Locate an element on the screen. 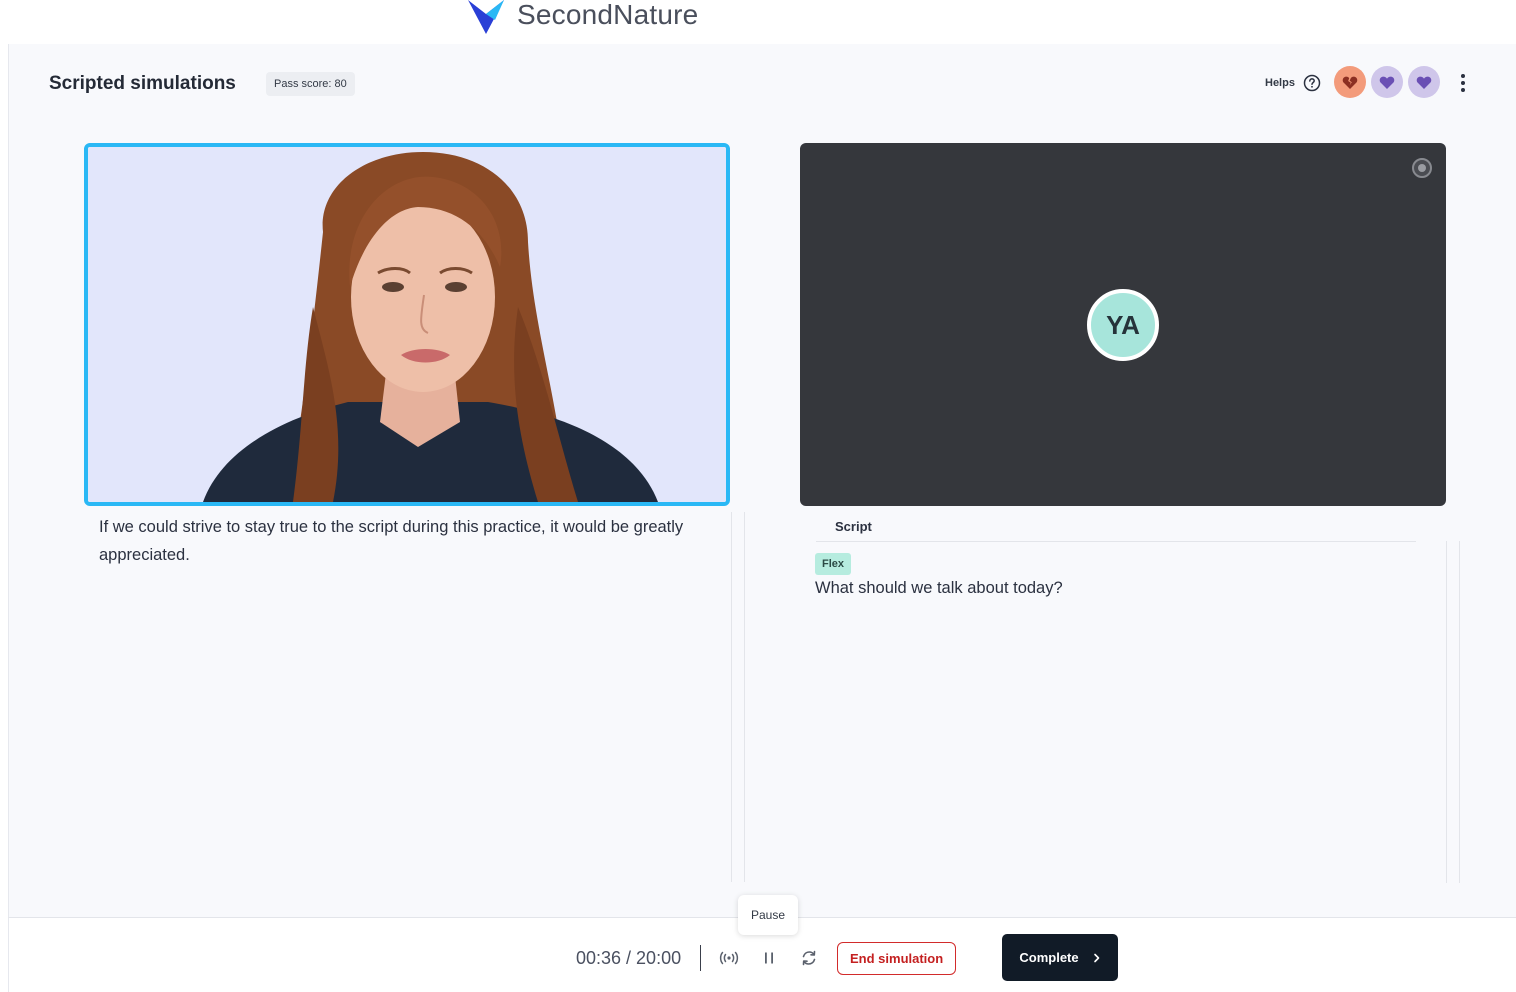 Image resolution: width=1516 pixels, height=992 pixels. user-avatar: YA is located at coordinates (1123, 325).